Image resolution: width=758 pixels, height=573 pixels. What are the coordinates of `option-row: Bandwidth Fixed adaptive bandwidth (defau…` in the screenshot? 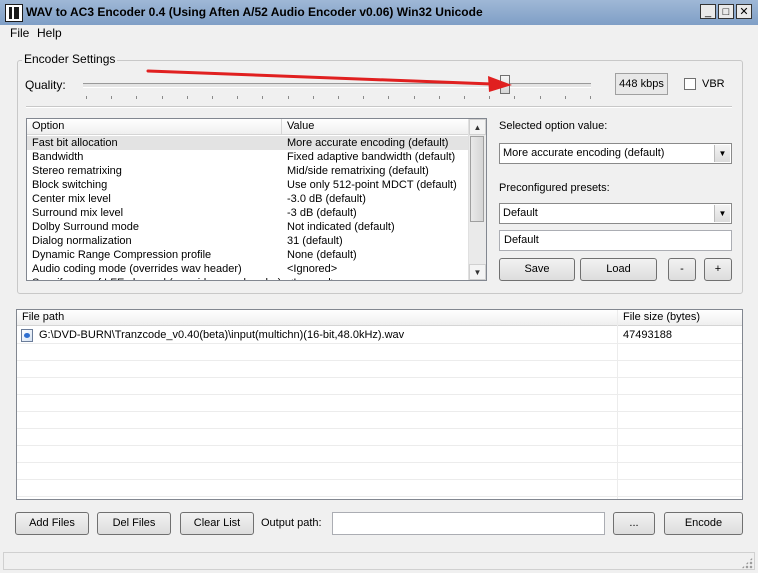 It's located at (248, 157).